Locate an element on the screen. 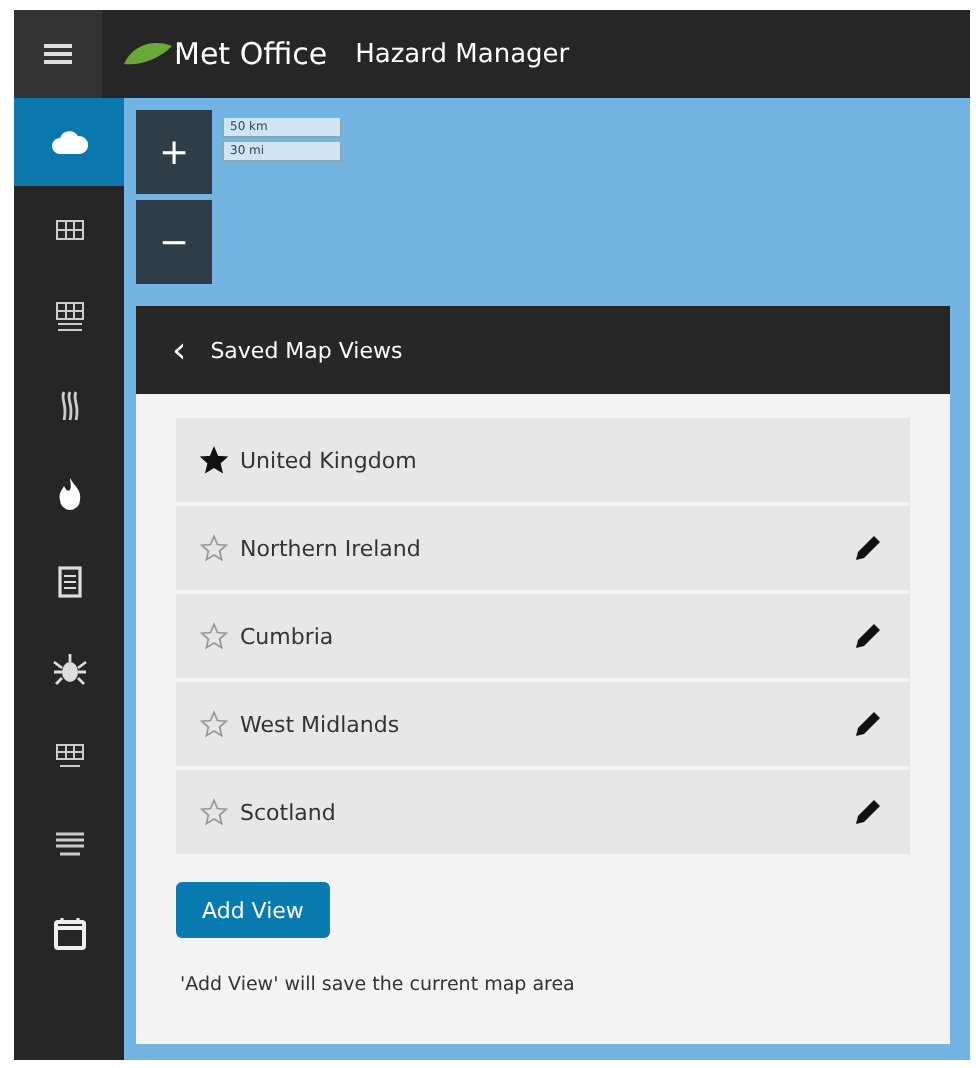  document-icon is located at coordinates (69, 582).